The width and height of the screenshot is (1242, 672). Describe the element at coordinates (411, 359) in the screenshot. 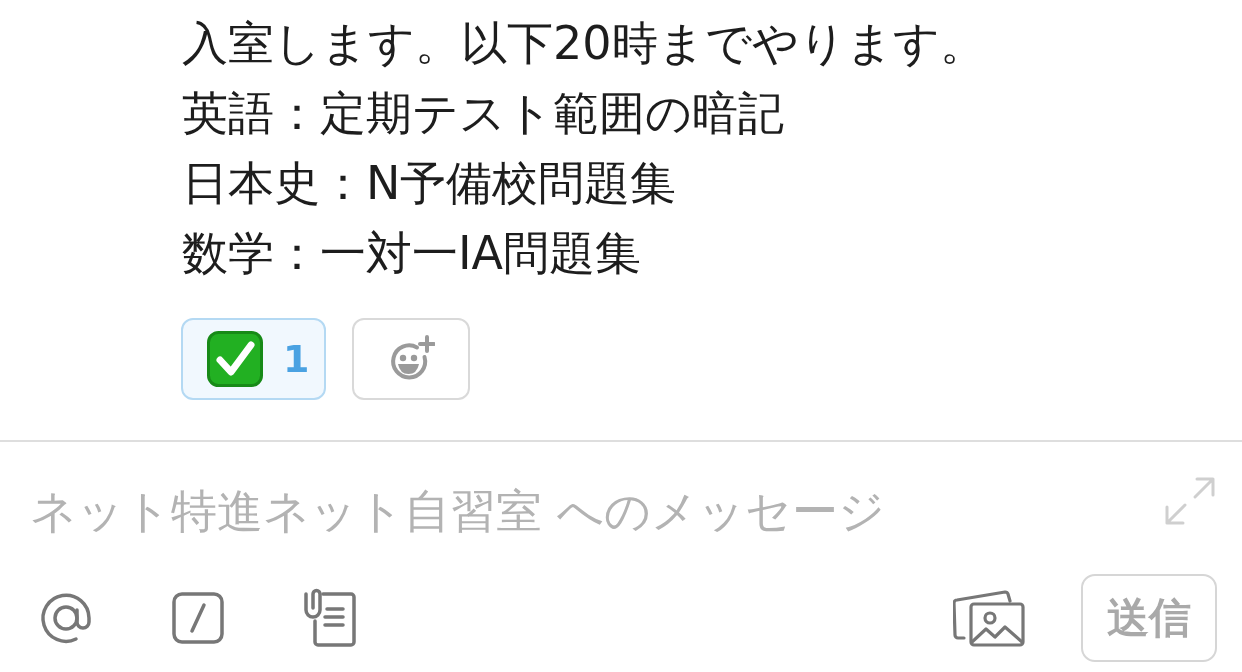

I see `add-reaction-button` at that location.